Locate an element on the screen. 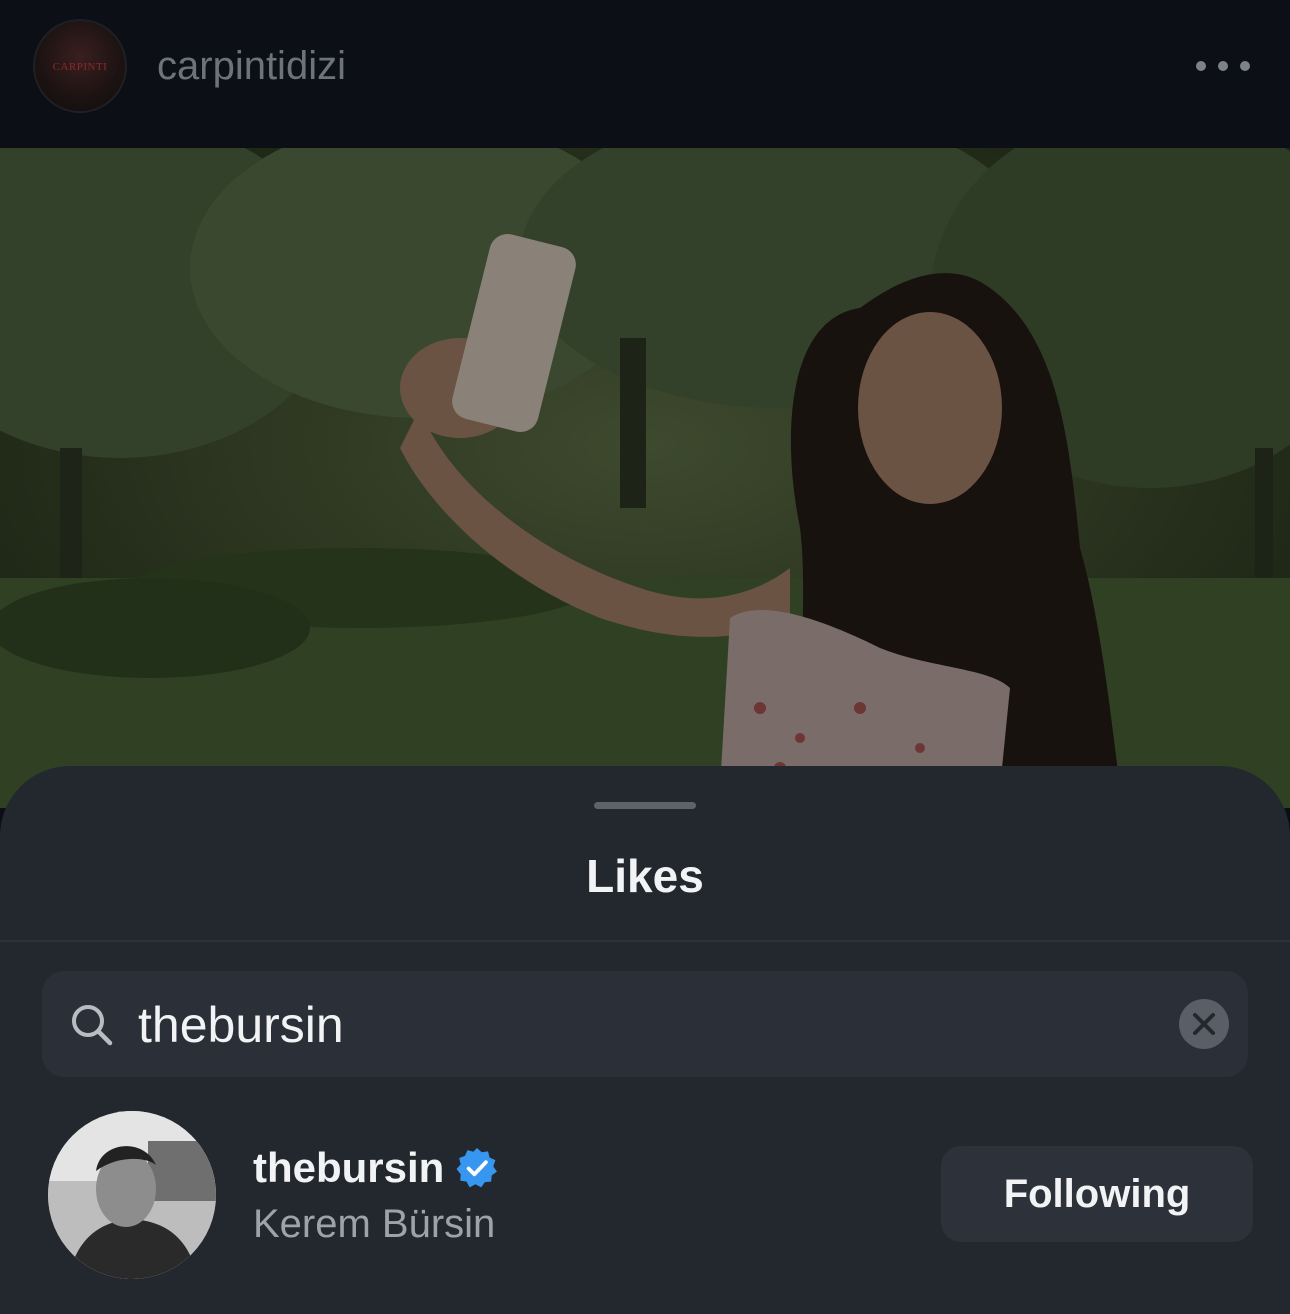 The height and width of the screenshot is (1314, 1290). result-avatar is located at coordinates (132, 1195).